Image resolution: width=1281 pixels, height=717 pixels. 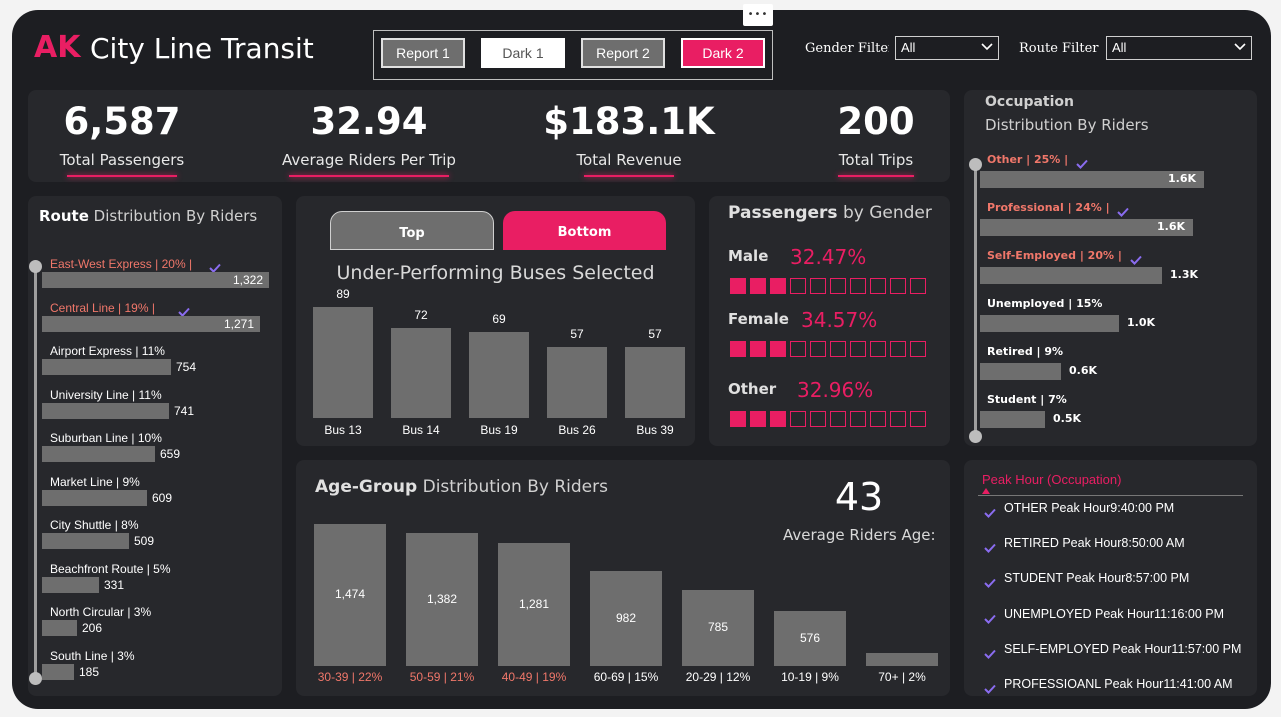 What do you see at coordinates (343, 294) in the screenshot?
I see `bus-bar-value: 89` at bounding box center [343, 294].